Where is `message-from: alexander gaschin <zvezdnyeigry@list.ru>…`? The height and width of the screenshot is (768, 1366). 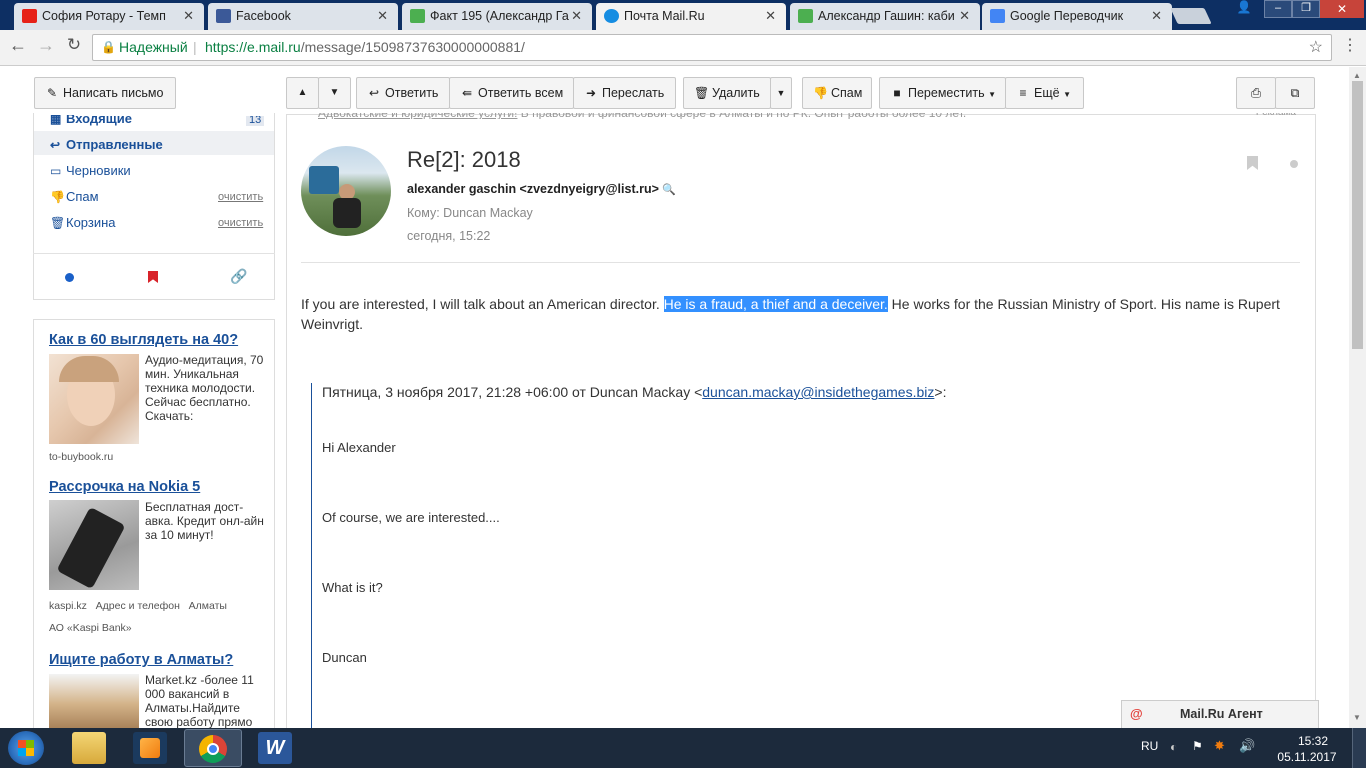 message-from: alexander gaschin <zvezdnyeigry@list.ru>… is located at coordinates (541, 189).